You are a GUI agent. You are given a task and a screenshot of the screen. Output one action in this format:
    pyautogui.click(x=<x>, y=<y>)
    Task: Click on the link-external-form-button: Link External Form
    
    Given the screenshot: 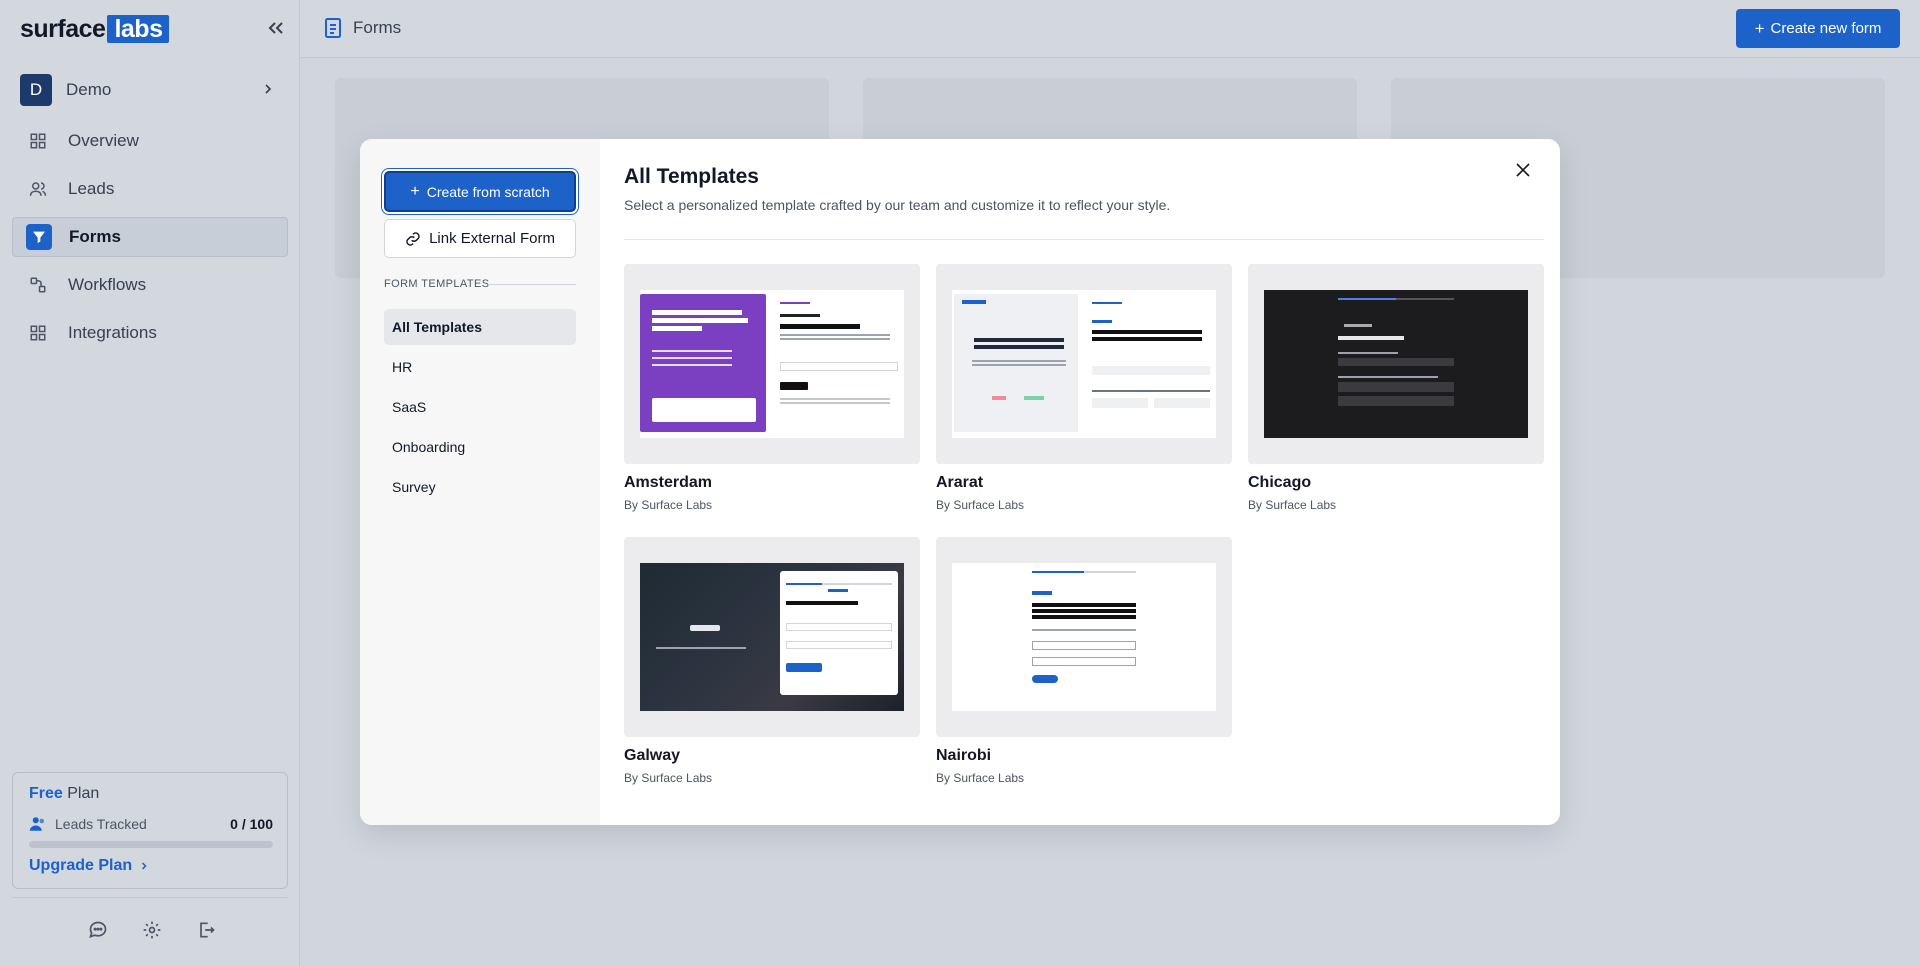 What is the action you would take?
    pyautogui.click(x=480, y=238)
    